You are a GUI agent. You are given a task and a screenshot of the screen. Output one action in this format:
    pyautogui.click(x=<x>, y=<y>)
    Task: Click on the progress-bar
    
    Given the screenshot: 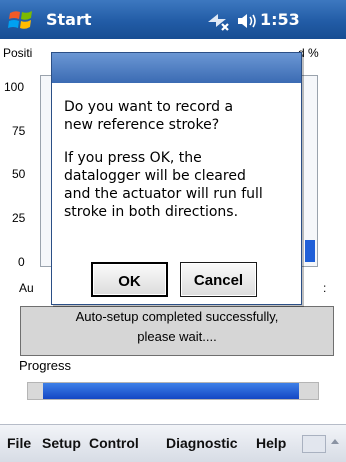 What is the action you would take?
    pyautogui.click(x=173, y=391)
    